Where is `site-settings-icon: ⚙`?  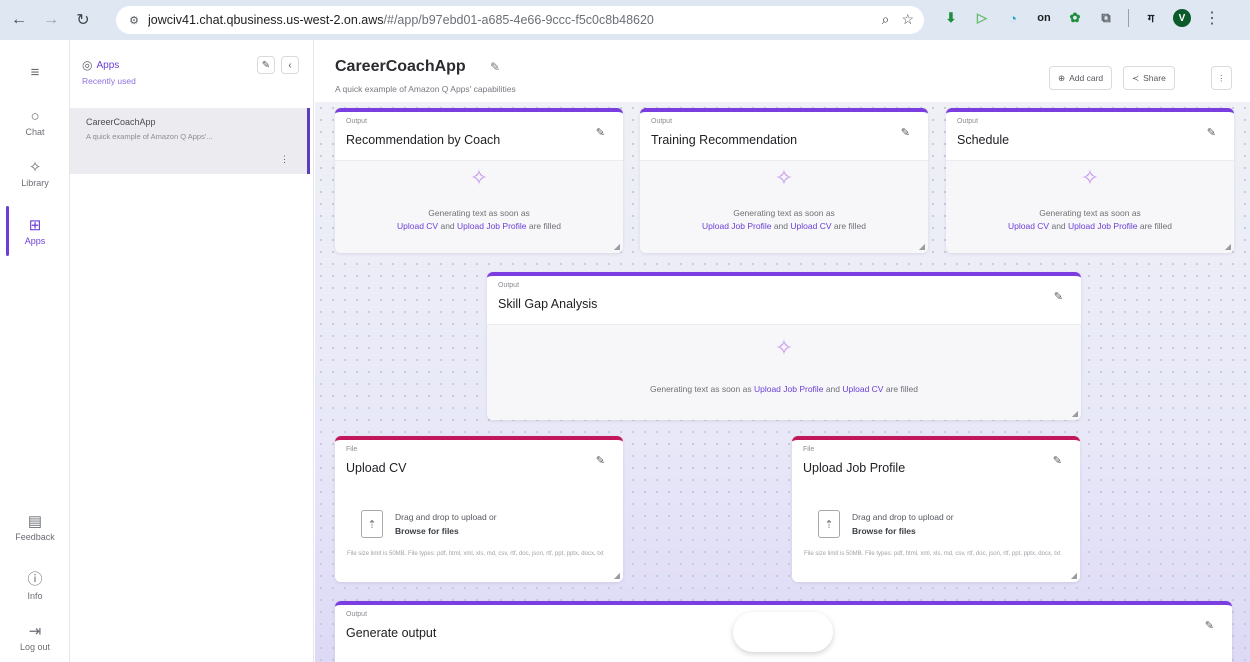 site-settings-icon: ⚙ is located at coordinates (134, 20).